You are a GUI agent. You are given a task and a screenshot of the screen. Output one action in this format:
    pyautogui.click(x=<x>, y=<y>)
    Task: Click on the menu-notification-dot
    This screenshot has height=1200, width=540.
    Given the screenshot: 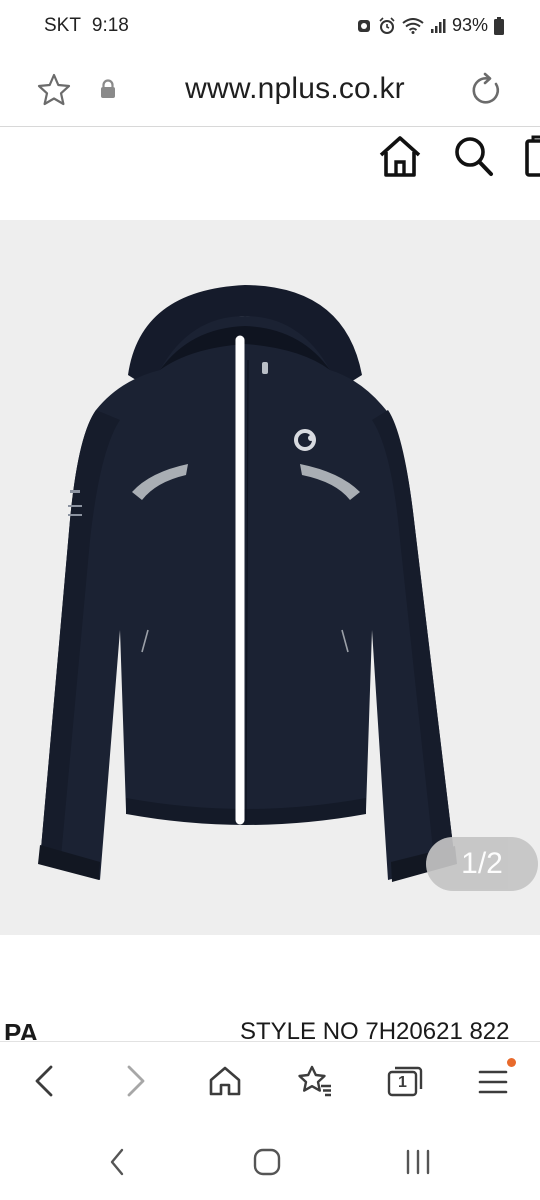 What is the action you would take?
    pyautogui.click(x=511, y=1062)
    